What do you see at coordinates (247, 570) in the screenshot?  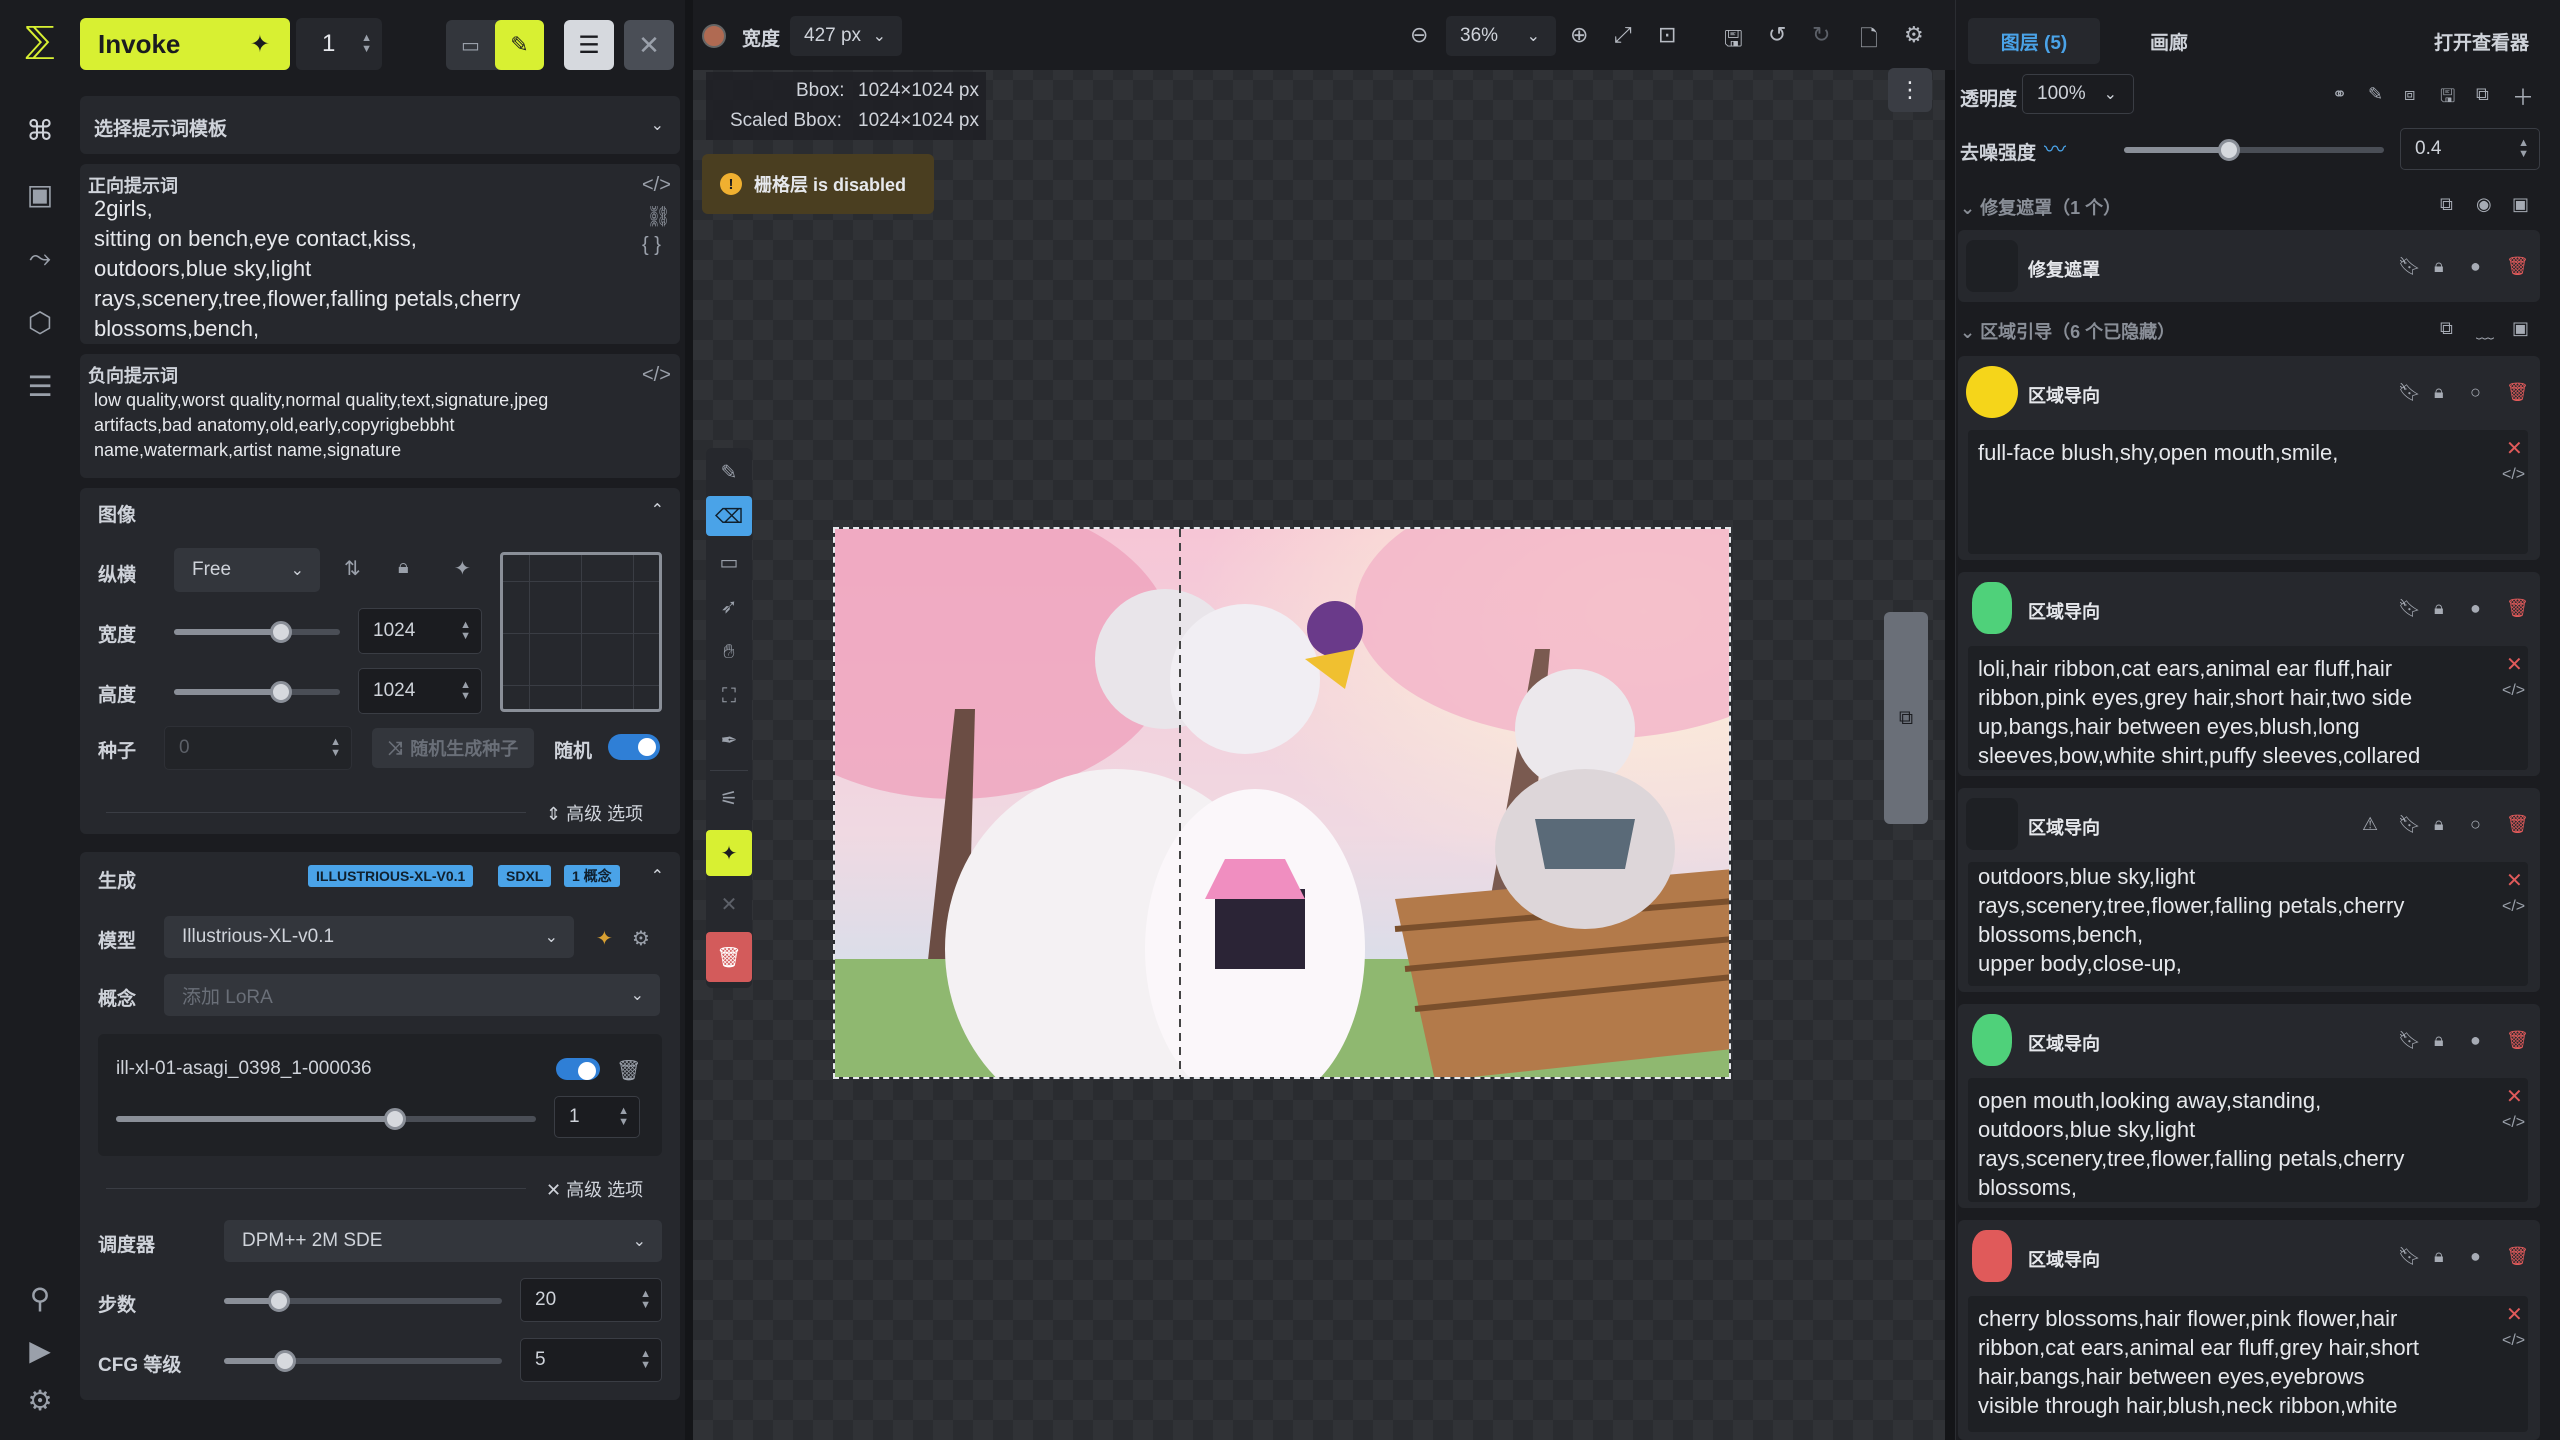 I see `aspect-select: Free ⌄` at bounding box center [247, 570].